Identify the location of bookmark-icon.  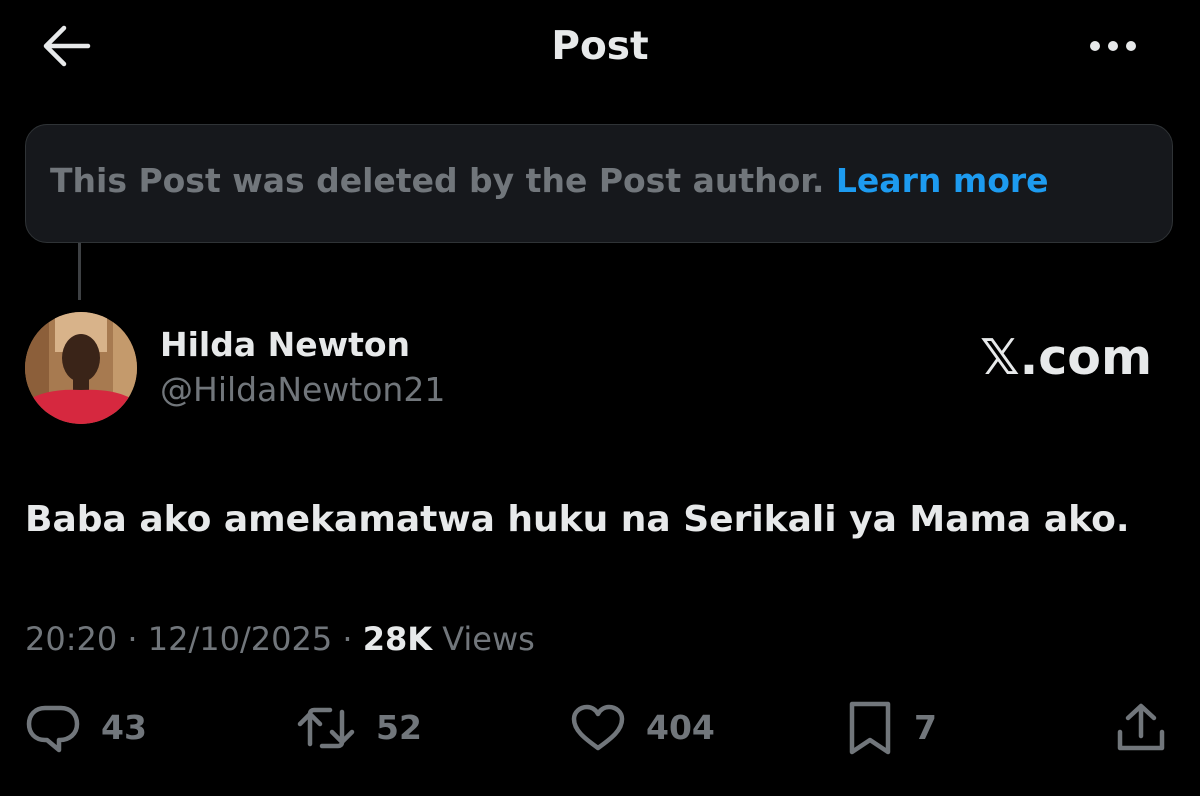
(870, 728).